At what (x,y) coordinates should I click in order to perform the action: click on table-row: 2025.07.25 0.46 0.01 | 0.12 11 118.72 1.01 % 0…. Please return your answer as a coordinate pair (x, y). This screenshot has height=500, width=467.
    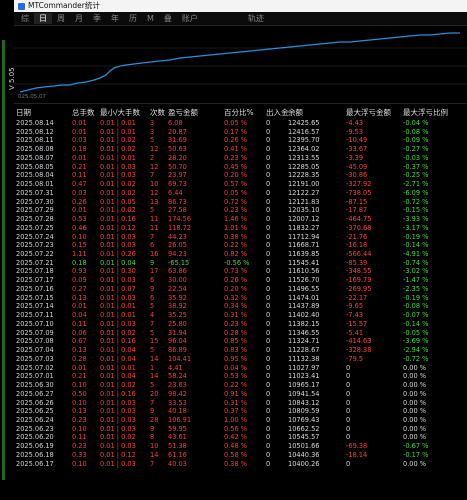
    Looking at the image, I should click on (240, 228).